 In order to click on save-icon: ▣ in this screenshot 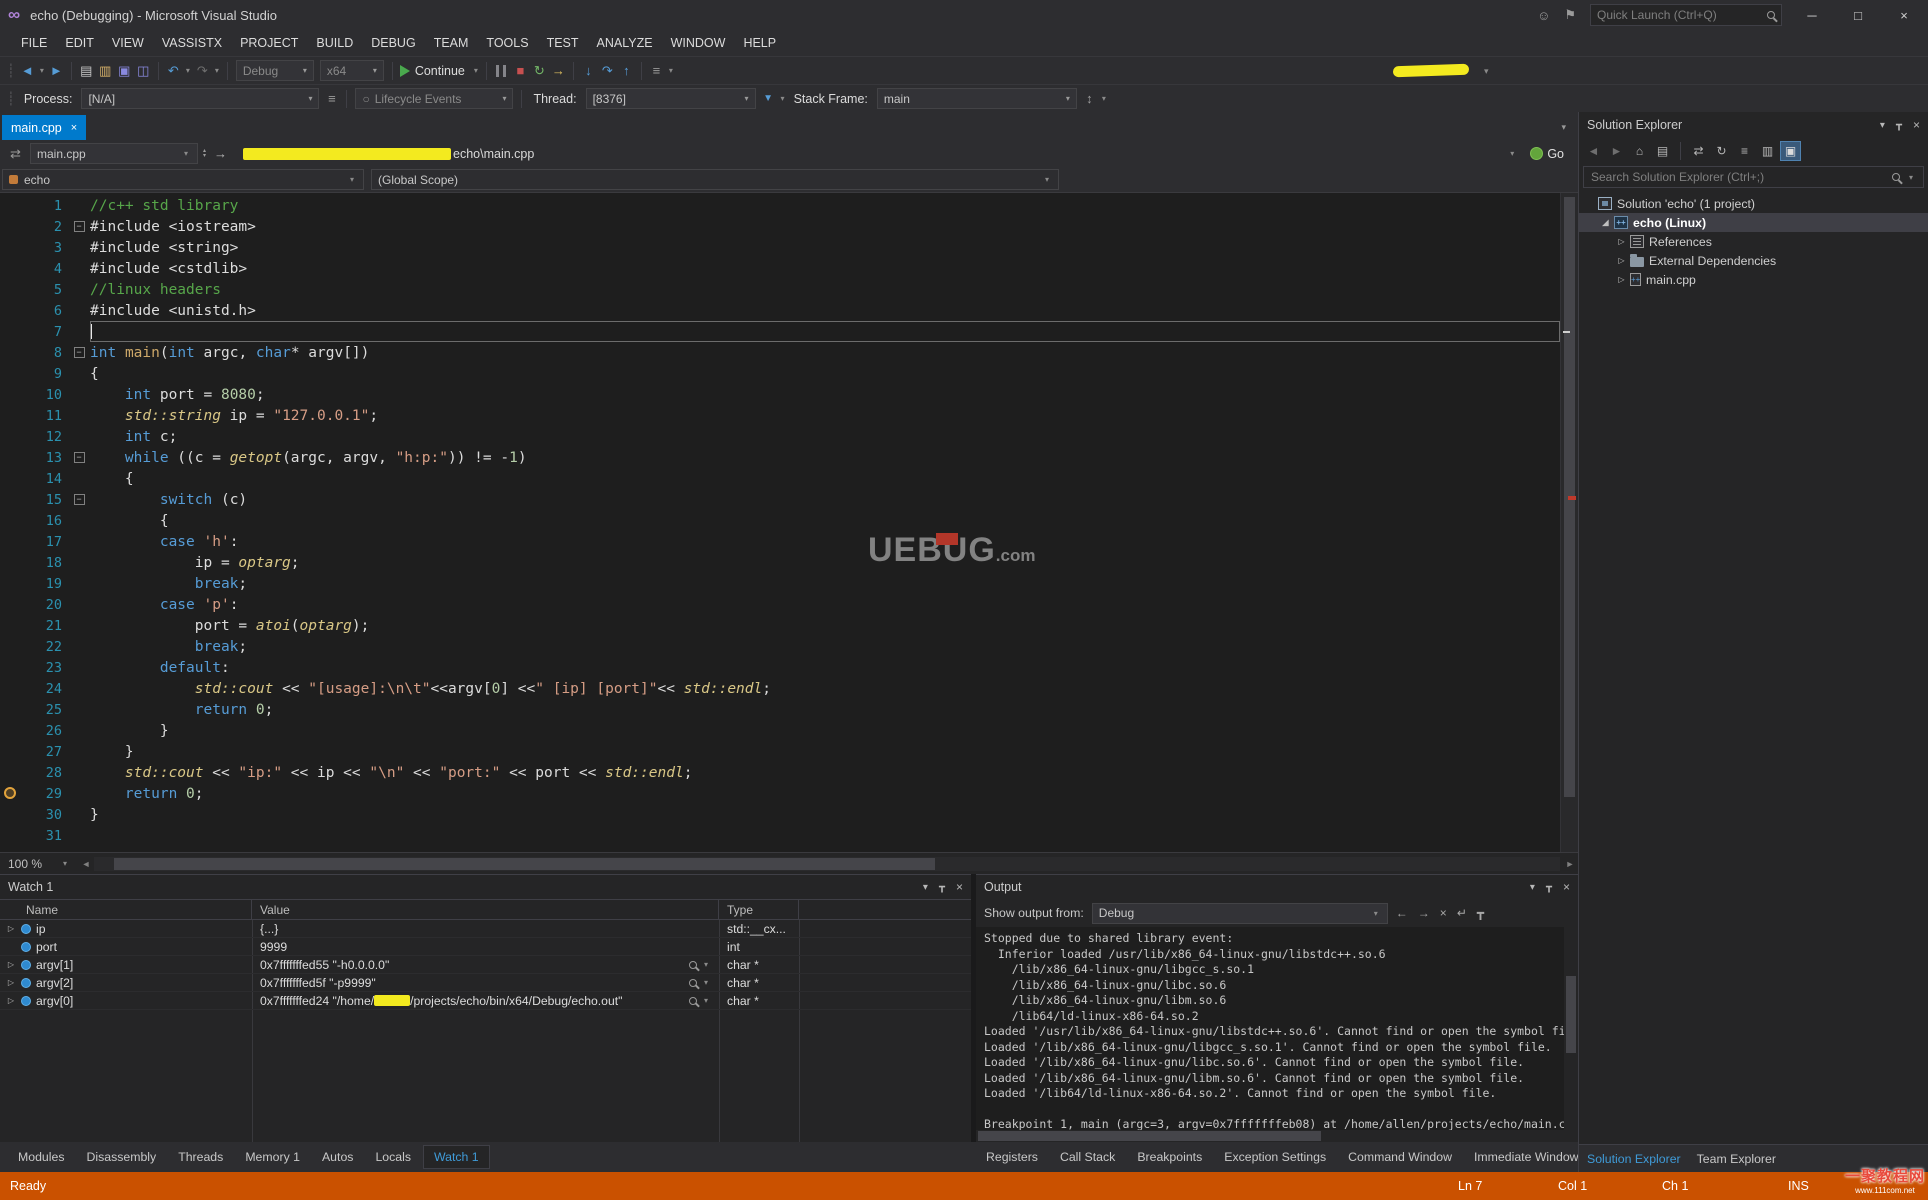, I will do `click(124, 70)`.